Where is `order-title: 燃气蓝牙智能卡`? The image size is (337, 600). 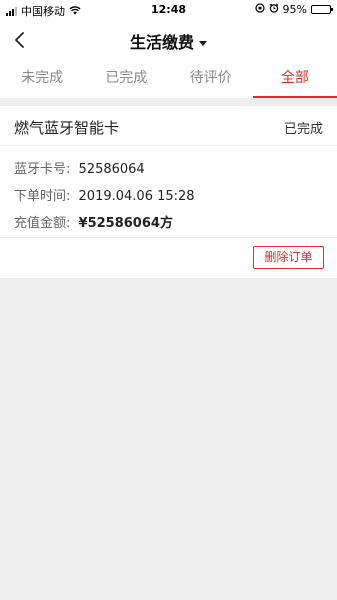 order-title: 燃气蓝牙智能卡 is located at coordinates (67, 128).